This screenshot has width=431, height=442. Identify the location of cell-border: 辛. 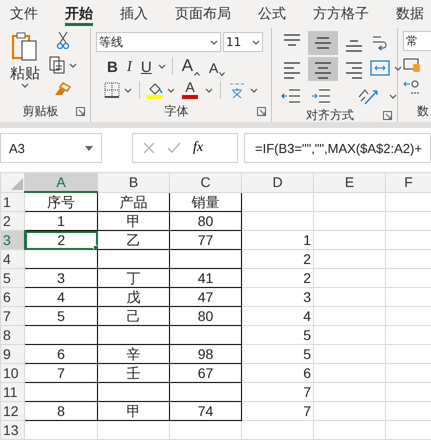
(134, 354).